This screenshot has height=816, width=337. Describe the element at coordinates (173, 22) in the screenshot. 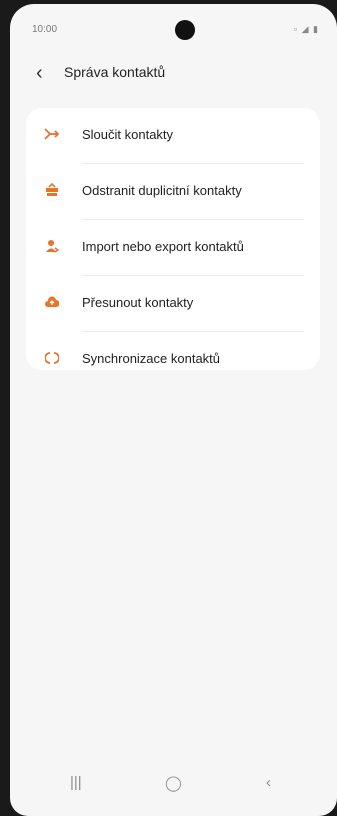

I see `status-bar: 10:00 ▫ ◢ ▮` at that location.